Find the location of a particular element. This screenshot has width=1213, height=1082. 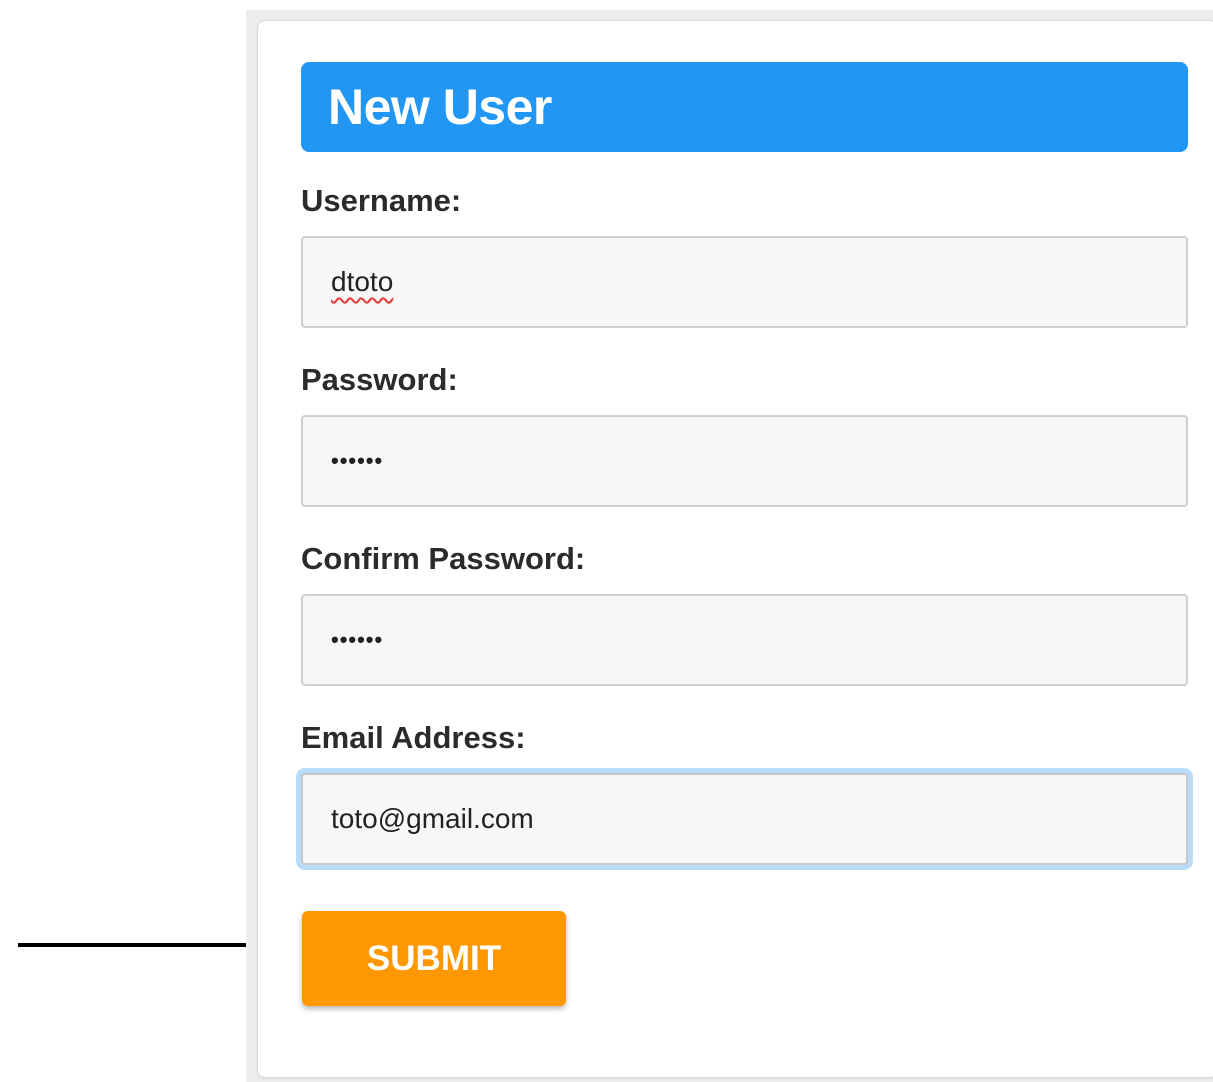

password-value: •••••• is located at coordinates (357, 460).